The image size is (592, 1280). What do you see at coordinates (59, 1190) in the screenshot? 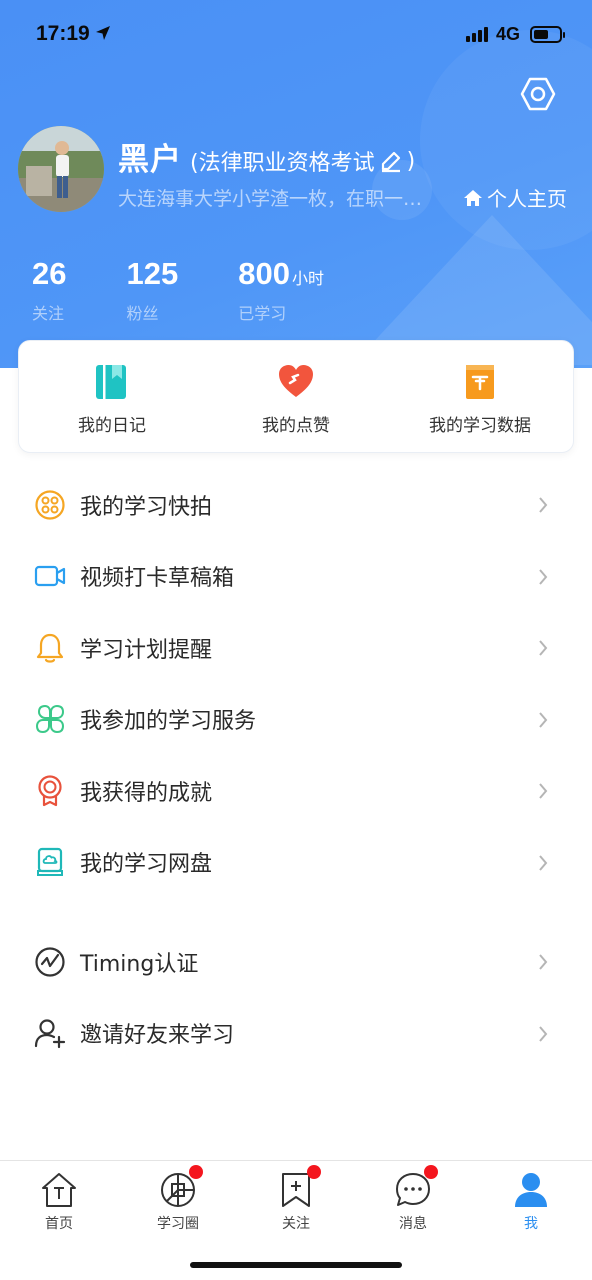
I see `home-icon` at bounding box center [59, 1190].